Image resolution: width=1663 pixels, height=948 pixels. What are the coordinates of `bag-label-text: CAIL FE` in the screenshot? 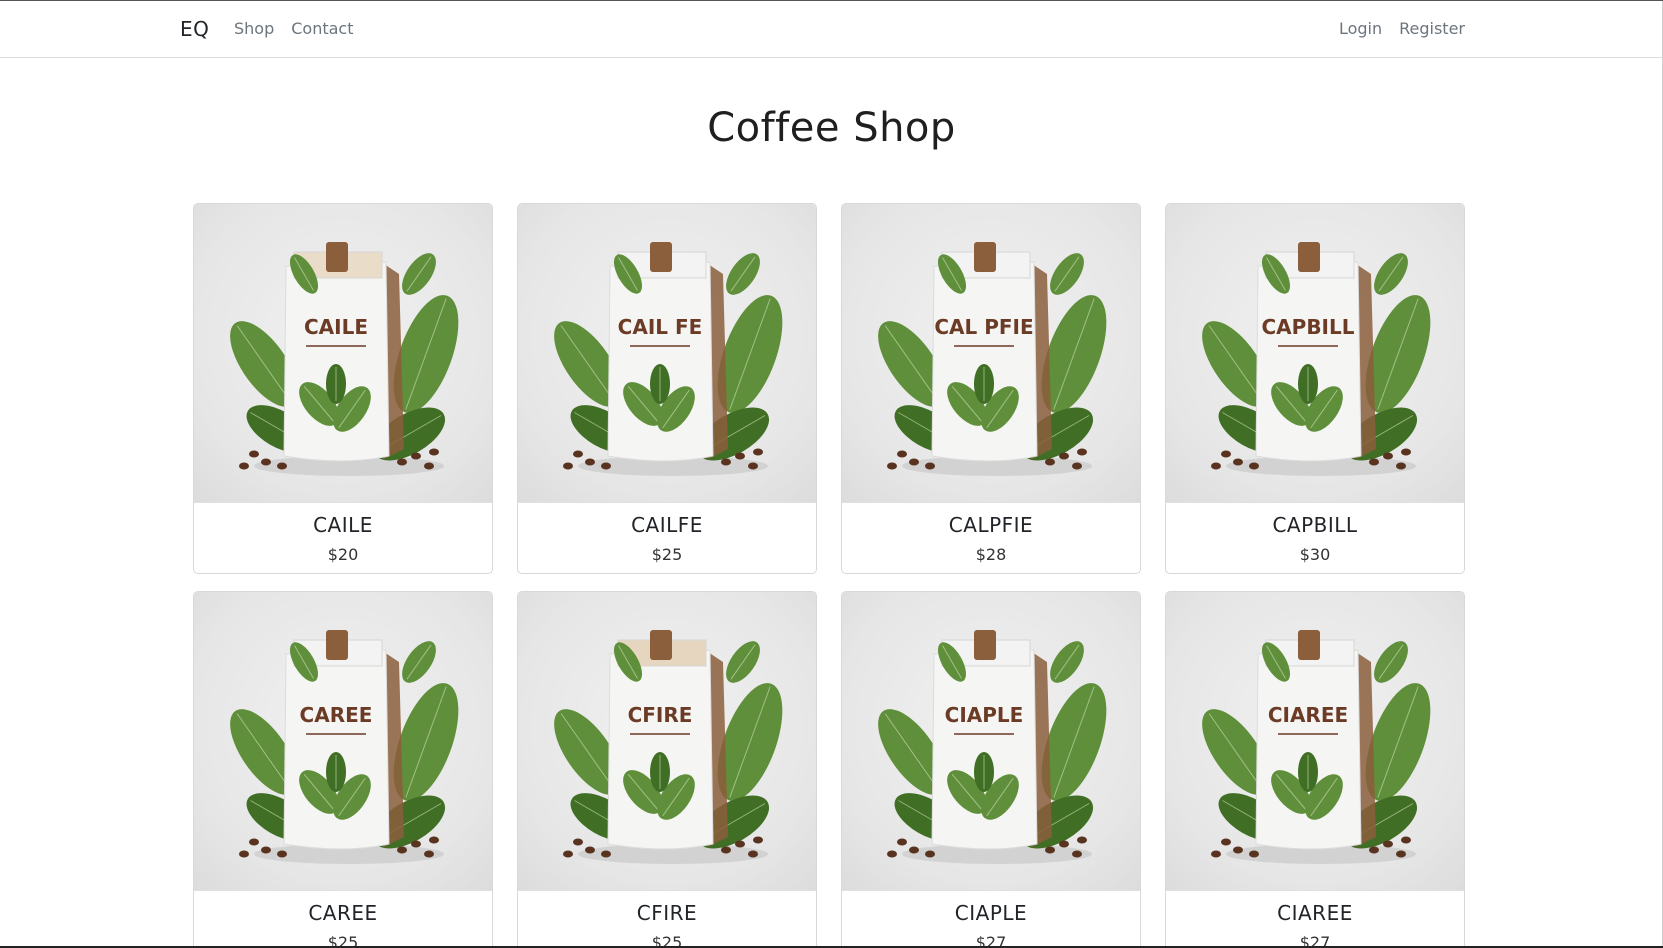 It's located at (660, 327).